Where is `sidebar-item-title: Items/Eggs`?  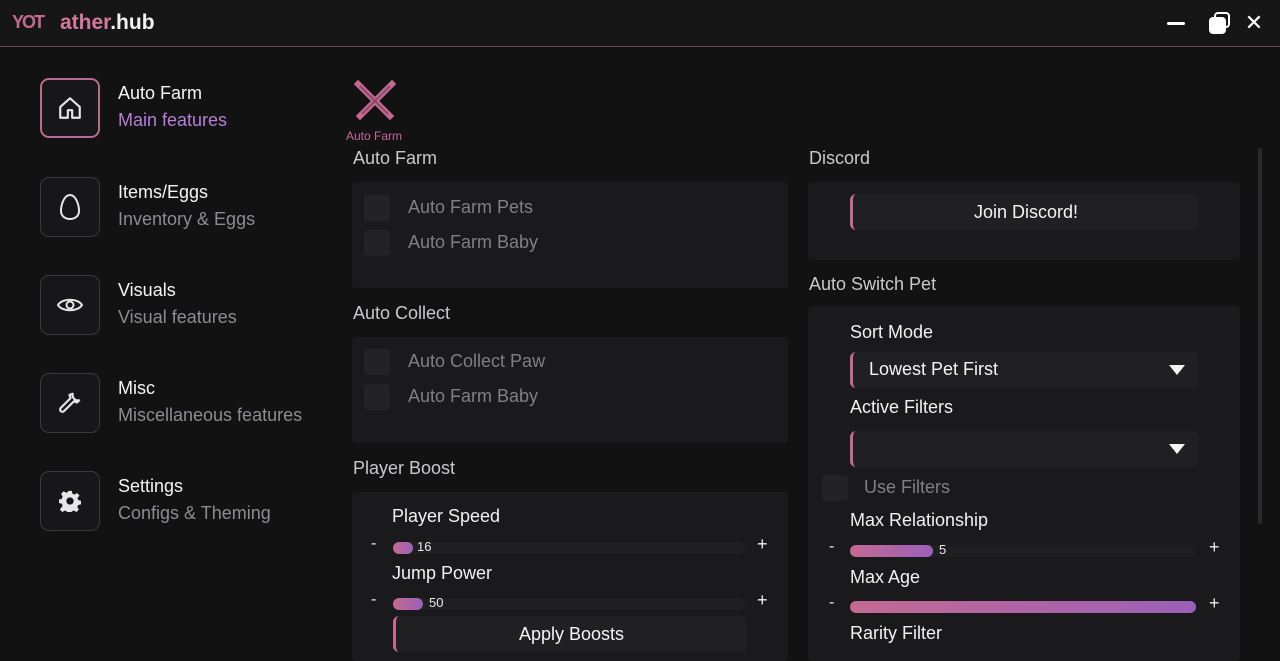 sidebar-item-title: Items/Eggs is located at coordinates (163, 192).